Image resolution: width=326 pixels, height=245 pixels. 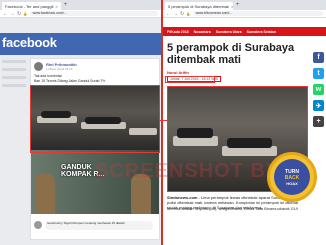 I want to click on article-byline: Nurul Arifin, so click(x=178, y=72).